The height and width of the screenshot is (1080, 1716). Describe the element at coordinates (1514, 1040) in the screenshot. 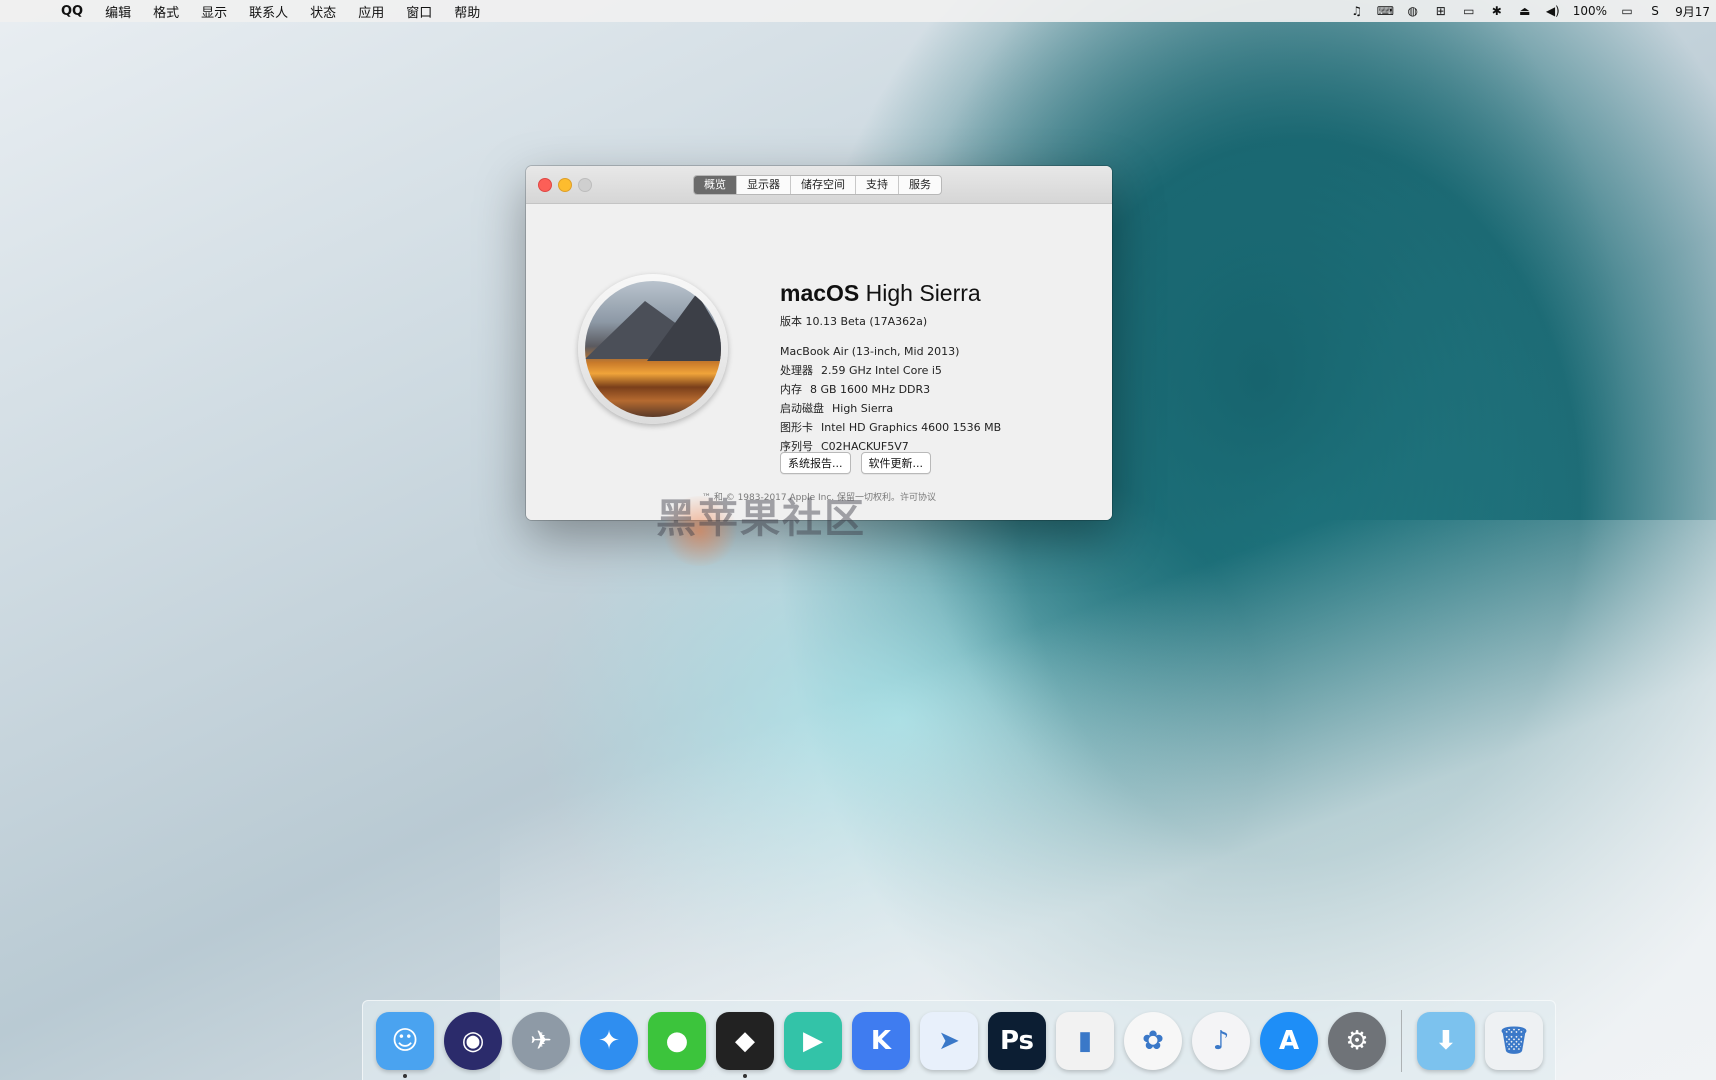

I see `trash-icon: 🗑` at that location.